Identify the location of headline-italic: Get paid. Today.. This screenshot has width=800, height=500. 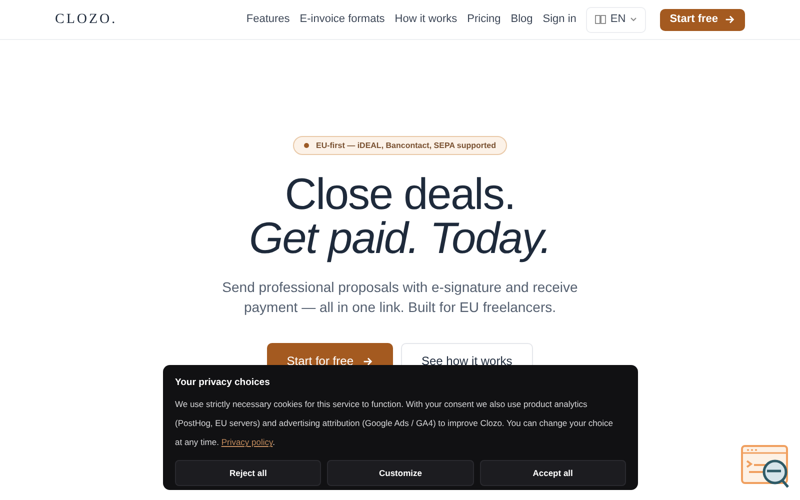
(400, 239).